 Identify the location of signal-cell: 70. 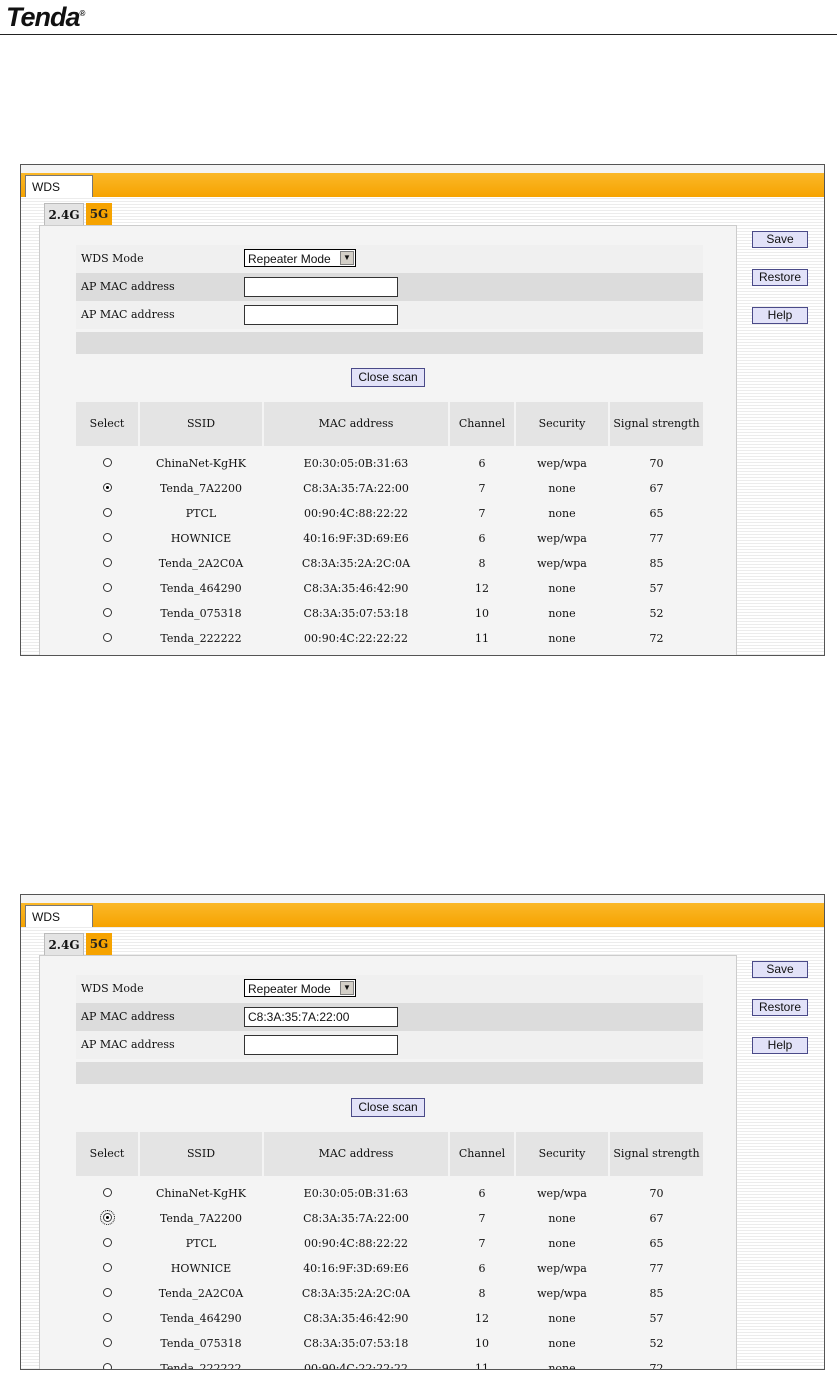
(656, 1193).